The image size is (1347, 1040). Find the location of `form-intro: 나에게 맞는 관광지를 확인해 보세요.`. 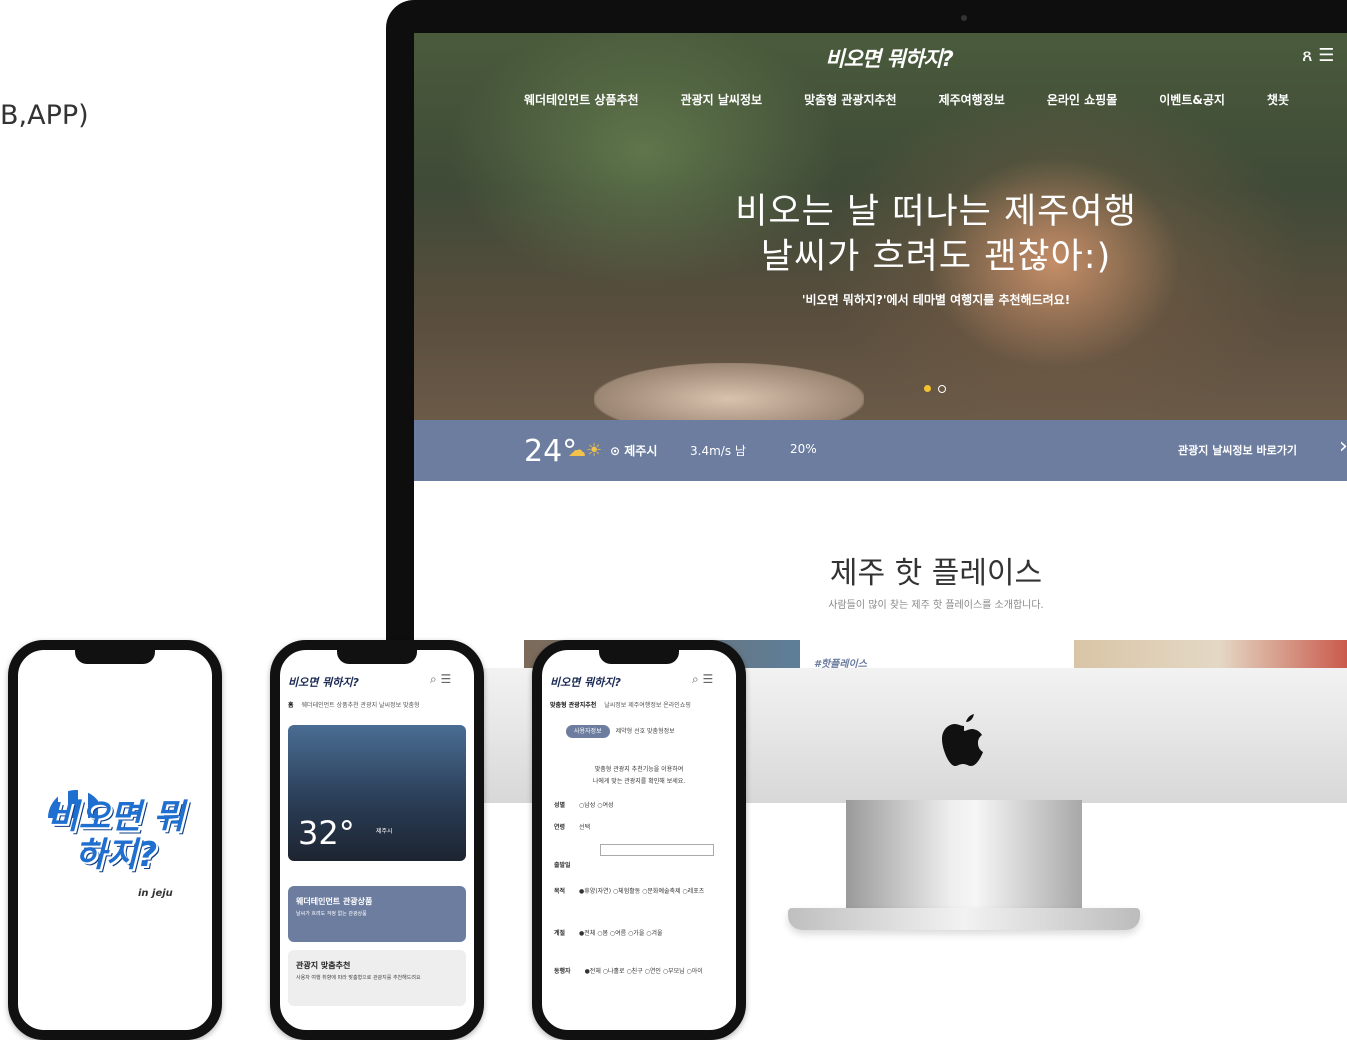

form-intro: 나에게 맞는 관광지를 확인해 보세요. is located at coordinates (639, 781).